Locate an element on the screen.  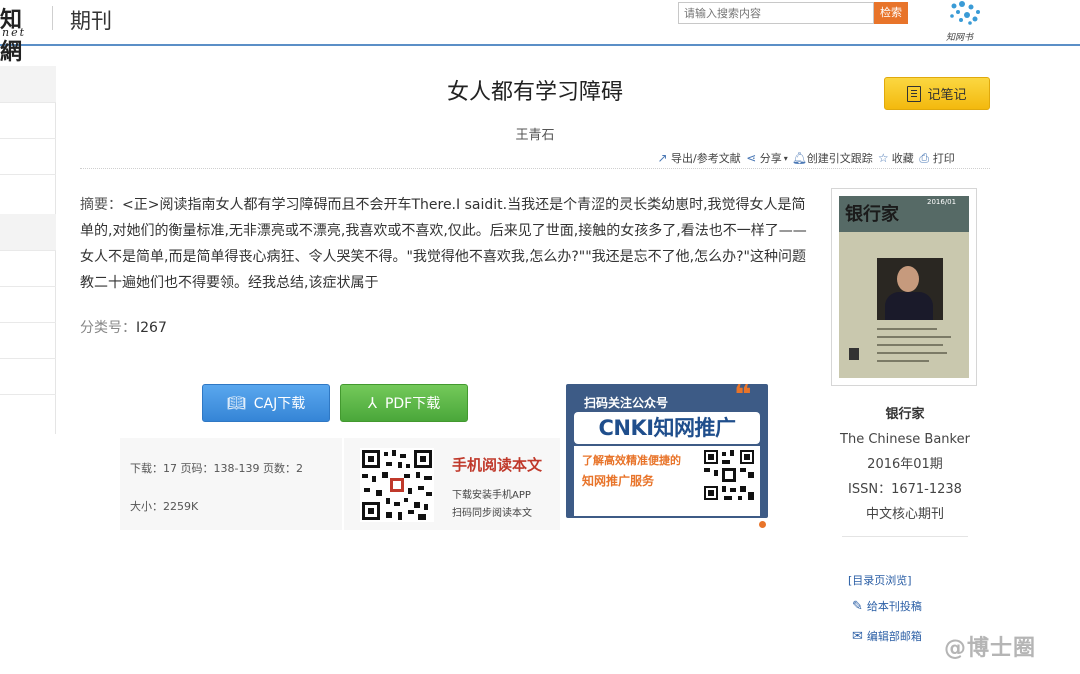
print-link: ⎙ 打印 is located at coordinates (936, 158).